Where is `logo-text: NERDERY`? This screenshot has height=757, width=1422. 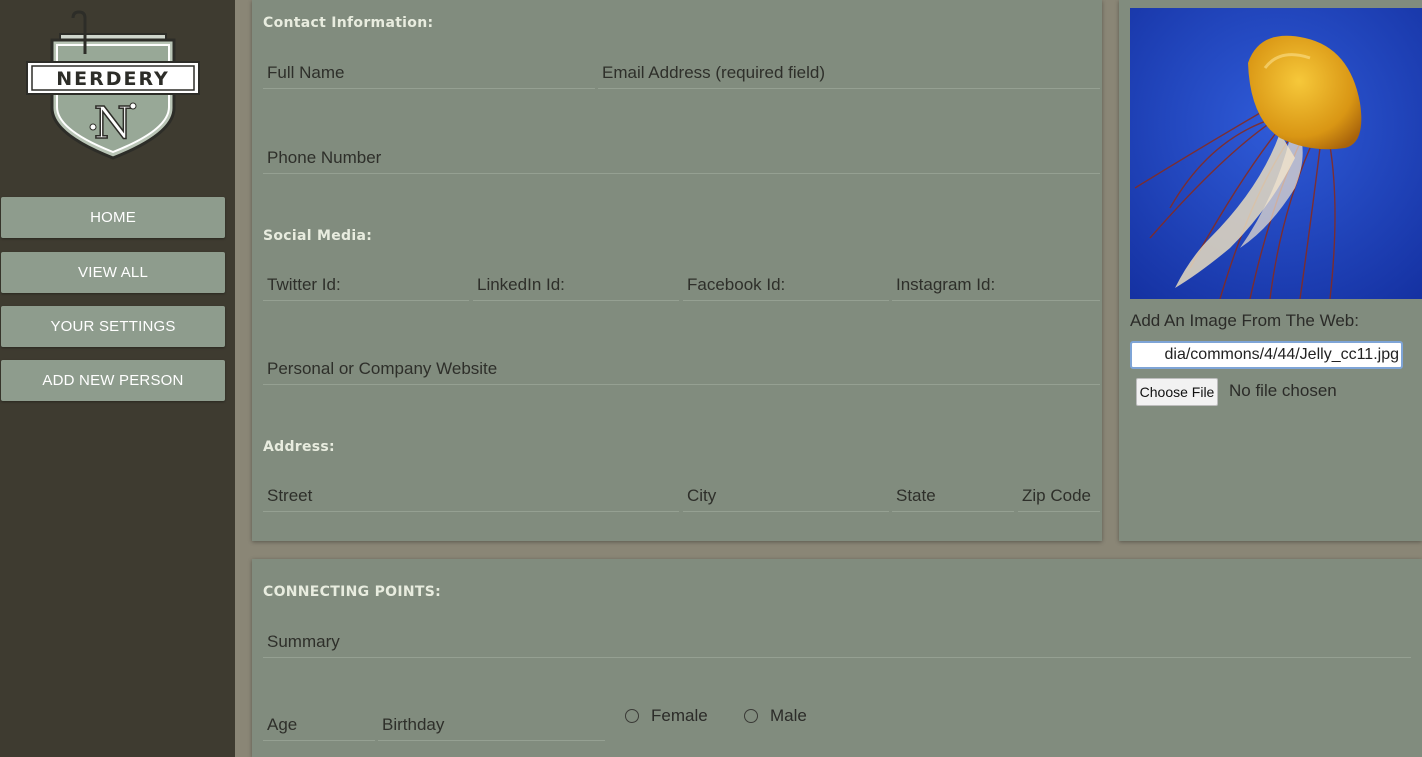
logo-text: NERDERY is located at coordinates (113, 79).